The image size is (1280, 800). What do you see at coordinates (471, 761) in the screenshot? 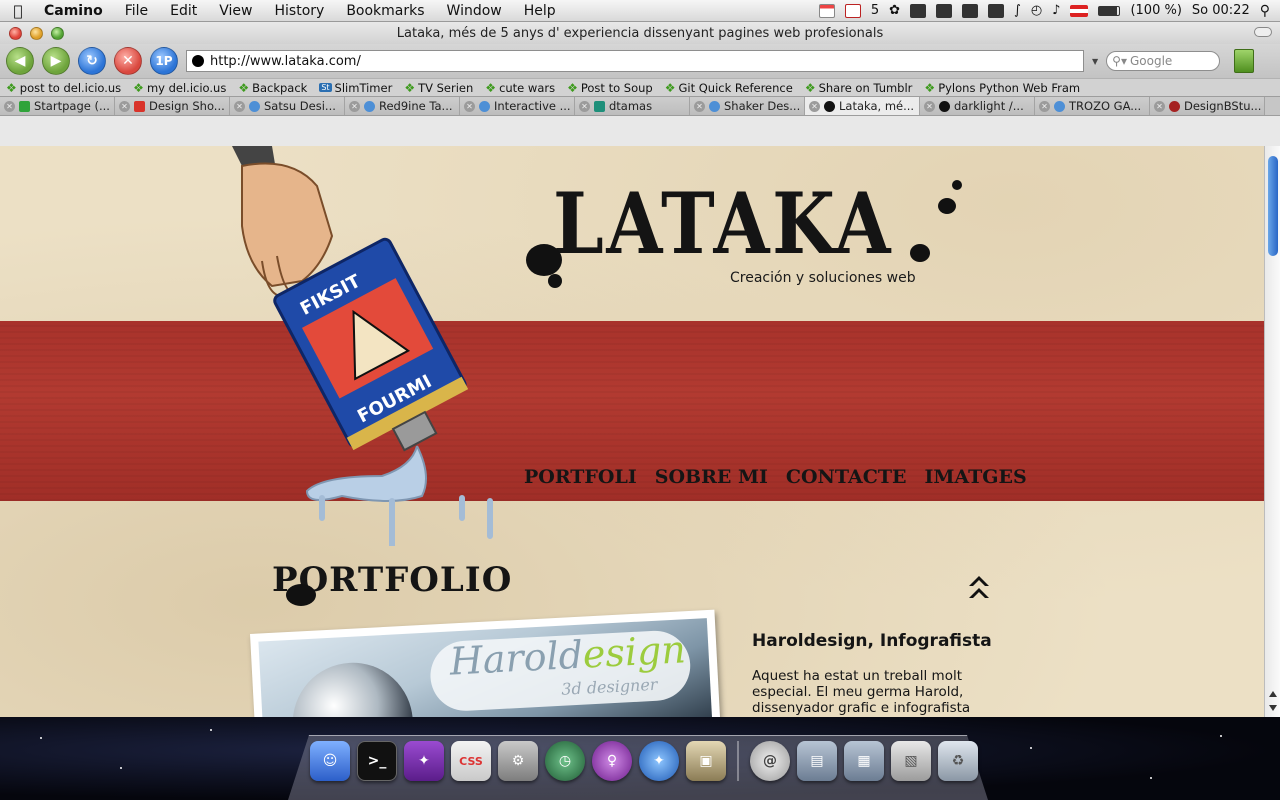
I see `css-edit-icon: CSS` at bounding box center [471, 761].